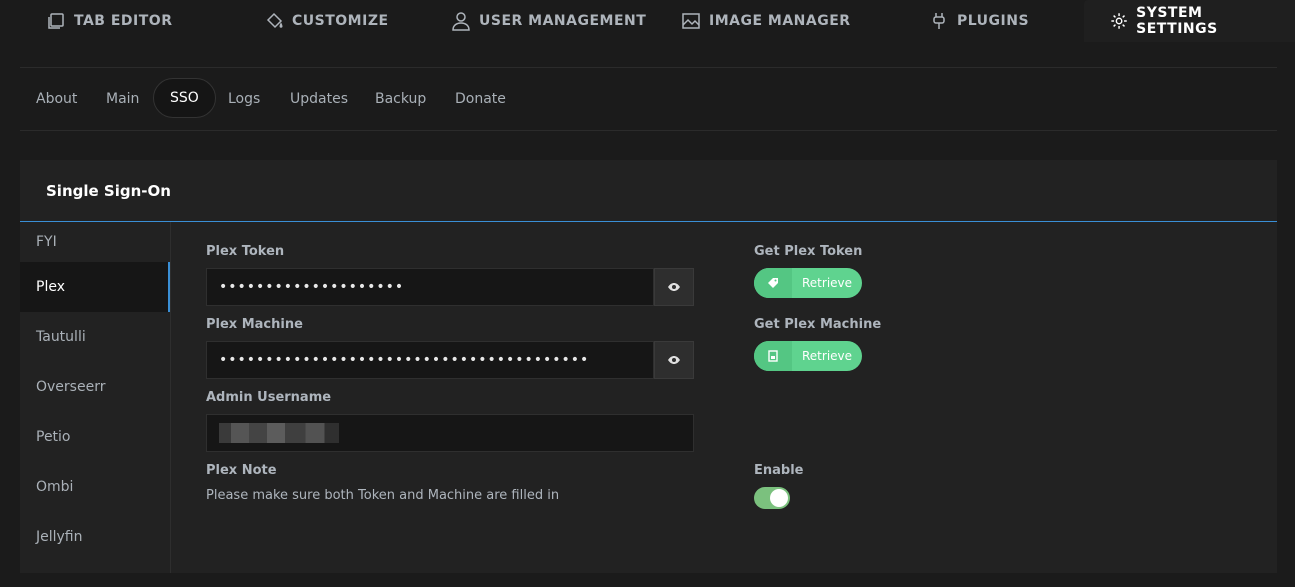  What do you see at coordinates (691, 21) in the screenshot?
I see `image-icon` at bounding box center [691, 21].